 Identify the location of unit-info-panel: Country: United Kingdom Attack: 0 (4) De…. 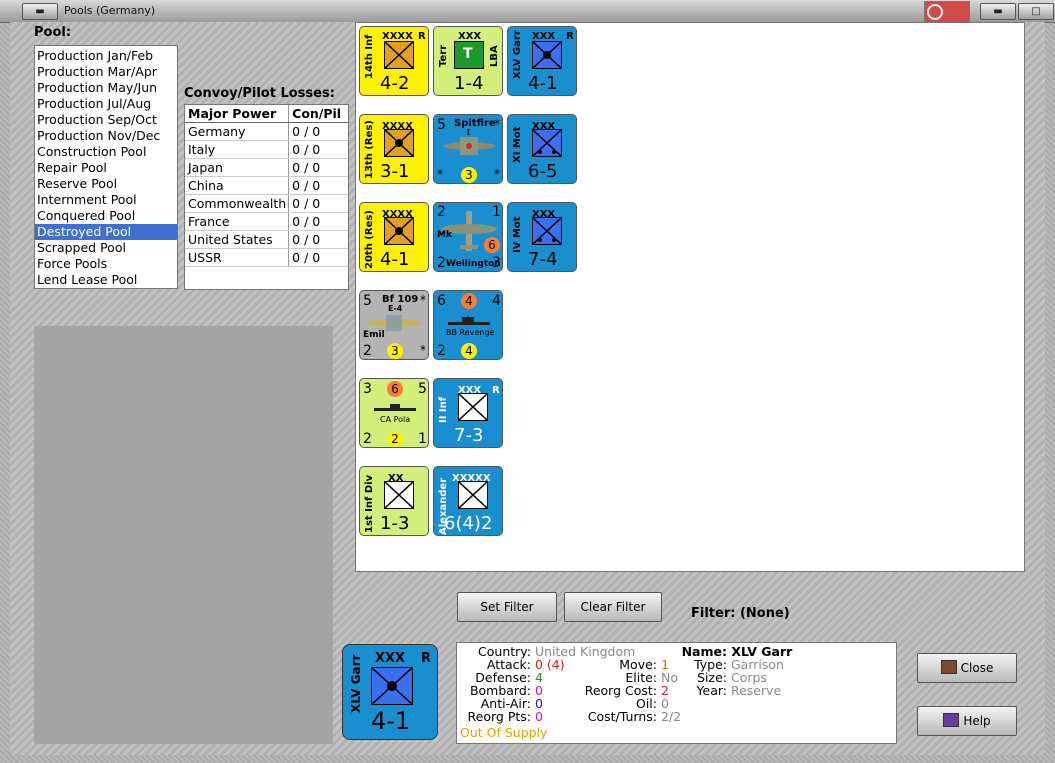
(676, 693).